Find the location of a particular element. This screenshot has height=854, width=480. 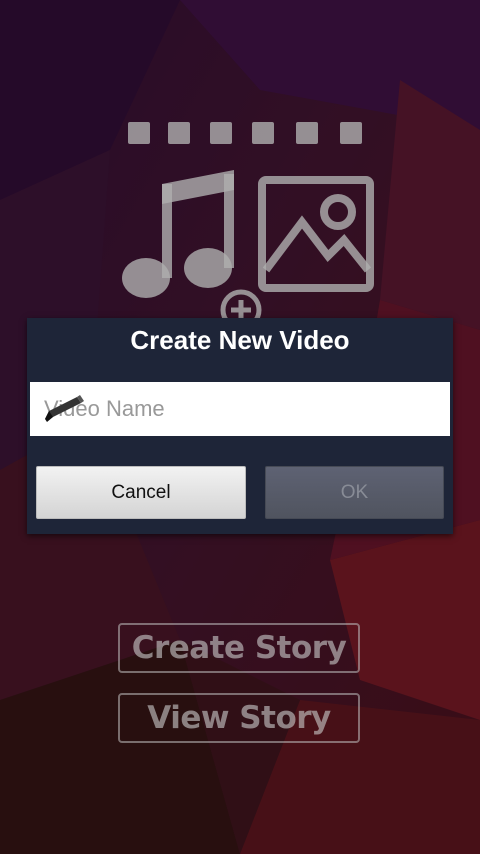

view-story-button: View Story is located at coordinates (239, 718).